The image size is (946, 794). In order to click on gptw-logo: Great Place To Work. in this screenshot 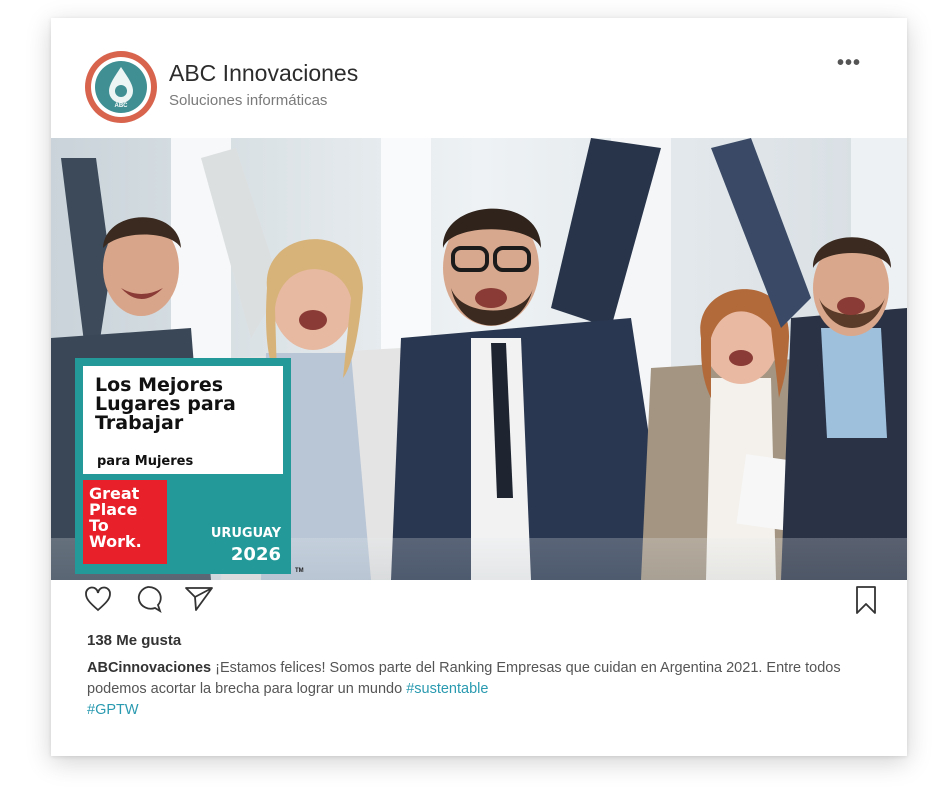, I will do `click(125, 522)`.